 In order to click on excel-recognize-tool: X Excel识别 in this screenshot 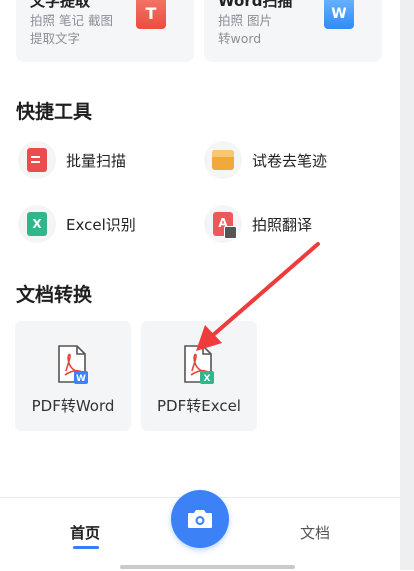, I will do `click(77, 224)`.